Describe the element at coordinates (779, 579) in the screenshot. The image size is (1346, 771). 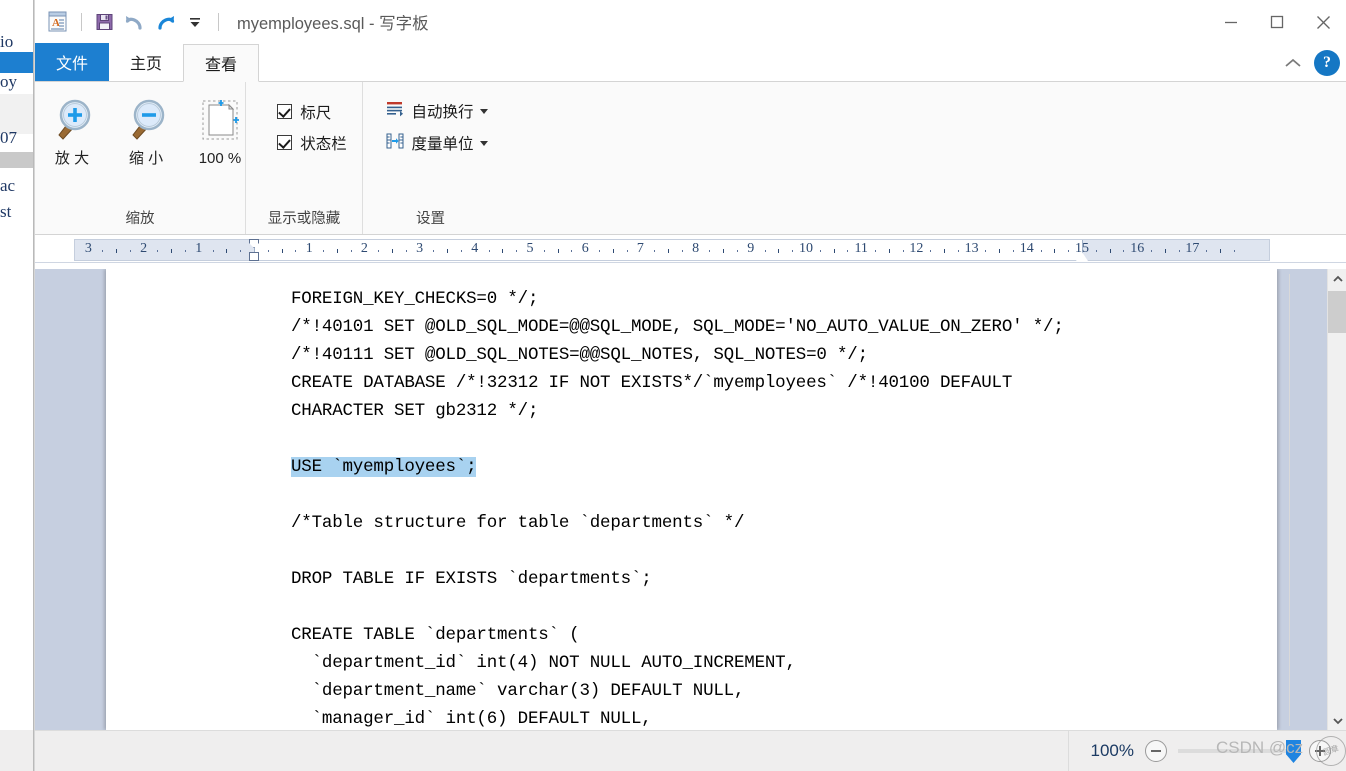
I see `document-line: DROP TABLE IF EXISTS `departments`;` at that location.